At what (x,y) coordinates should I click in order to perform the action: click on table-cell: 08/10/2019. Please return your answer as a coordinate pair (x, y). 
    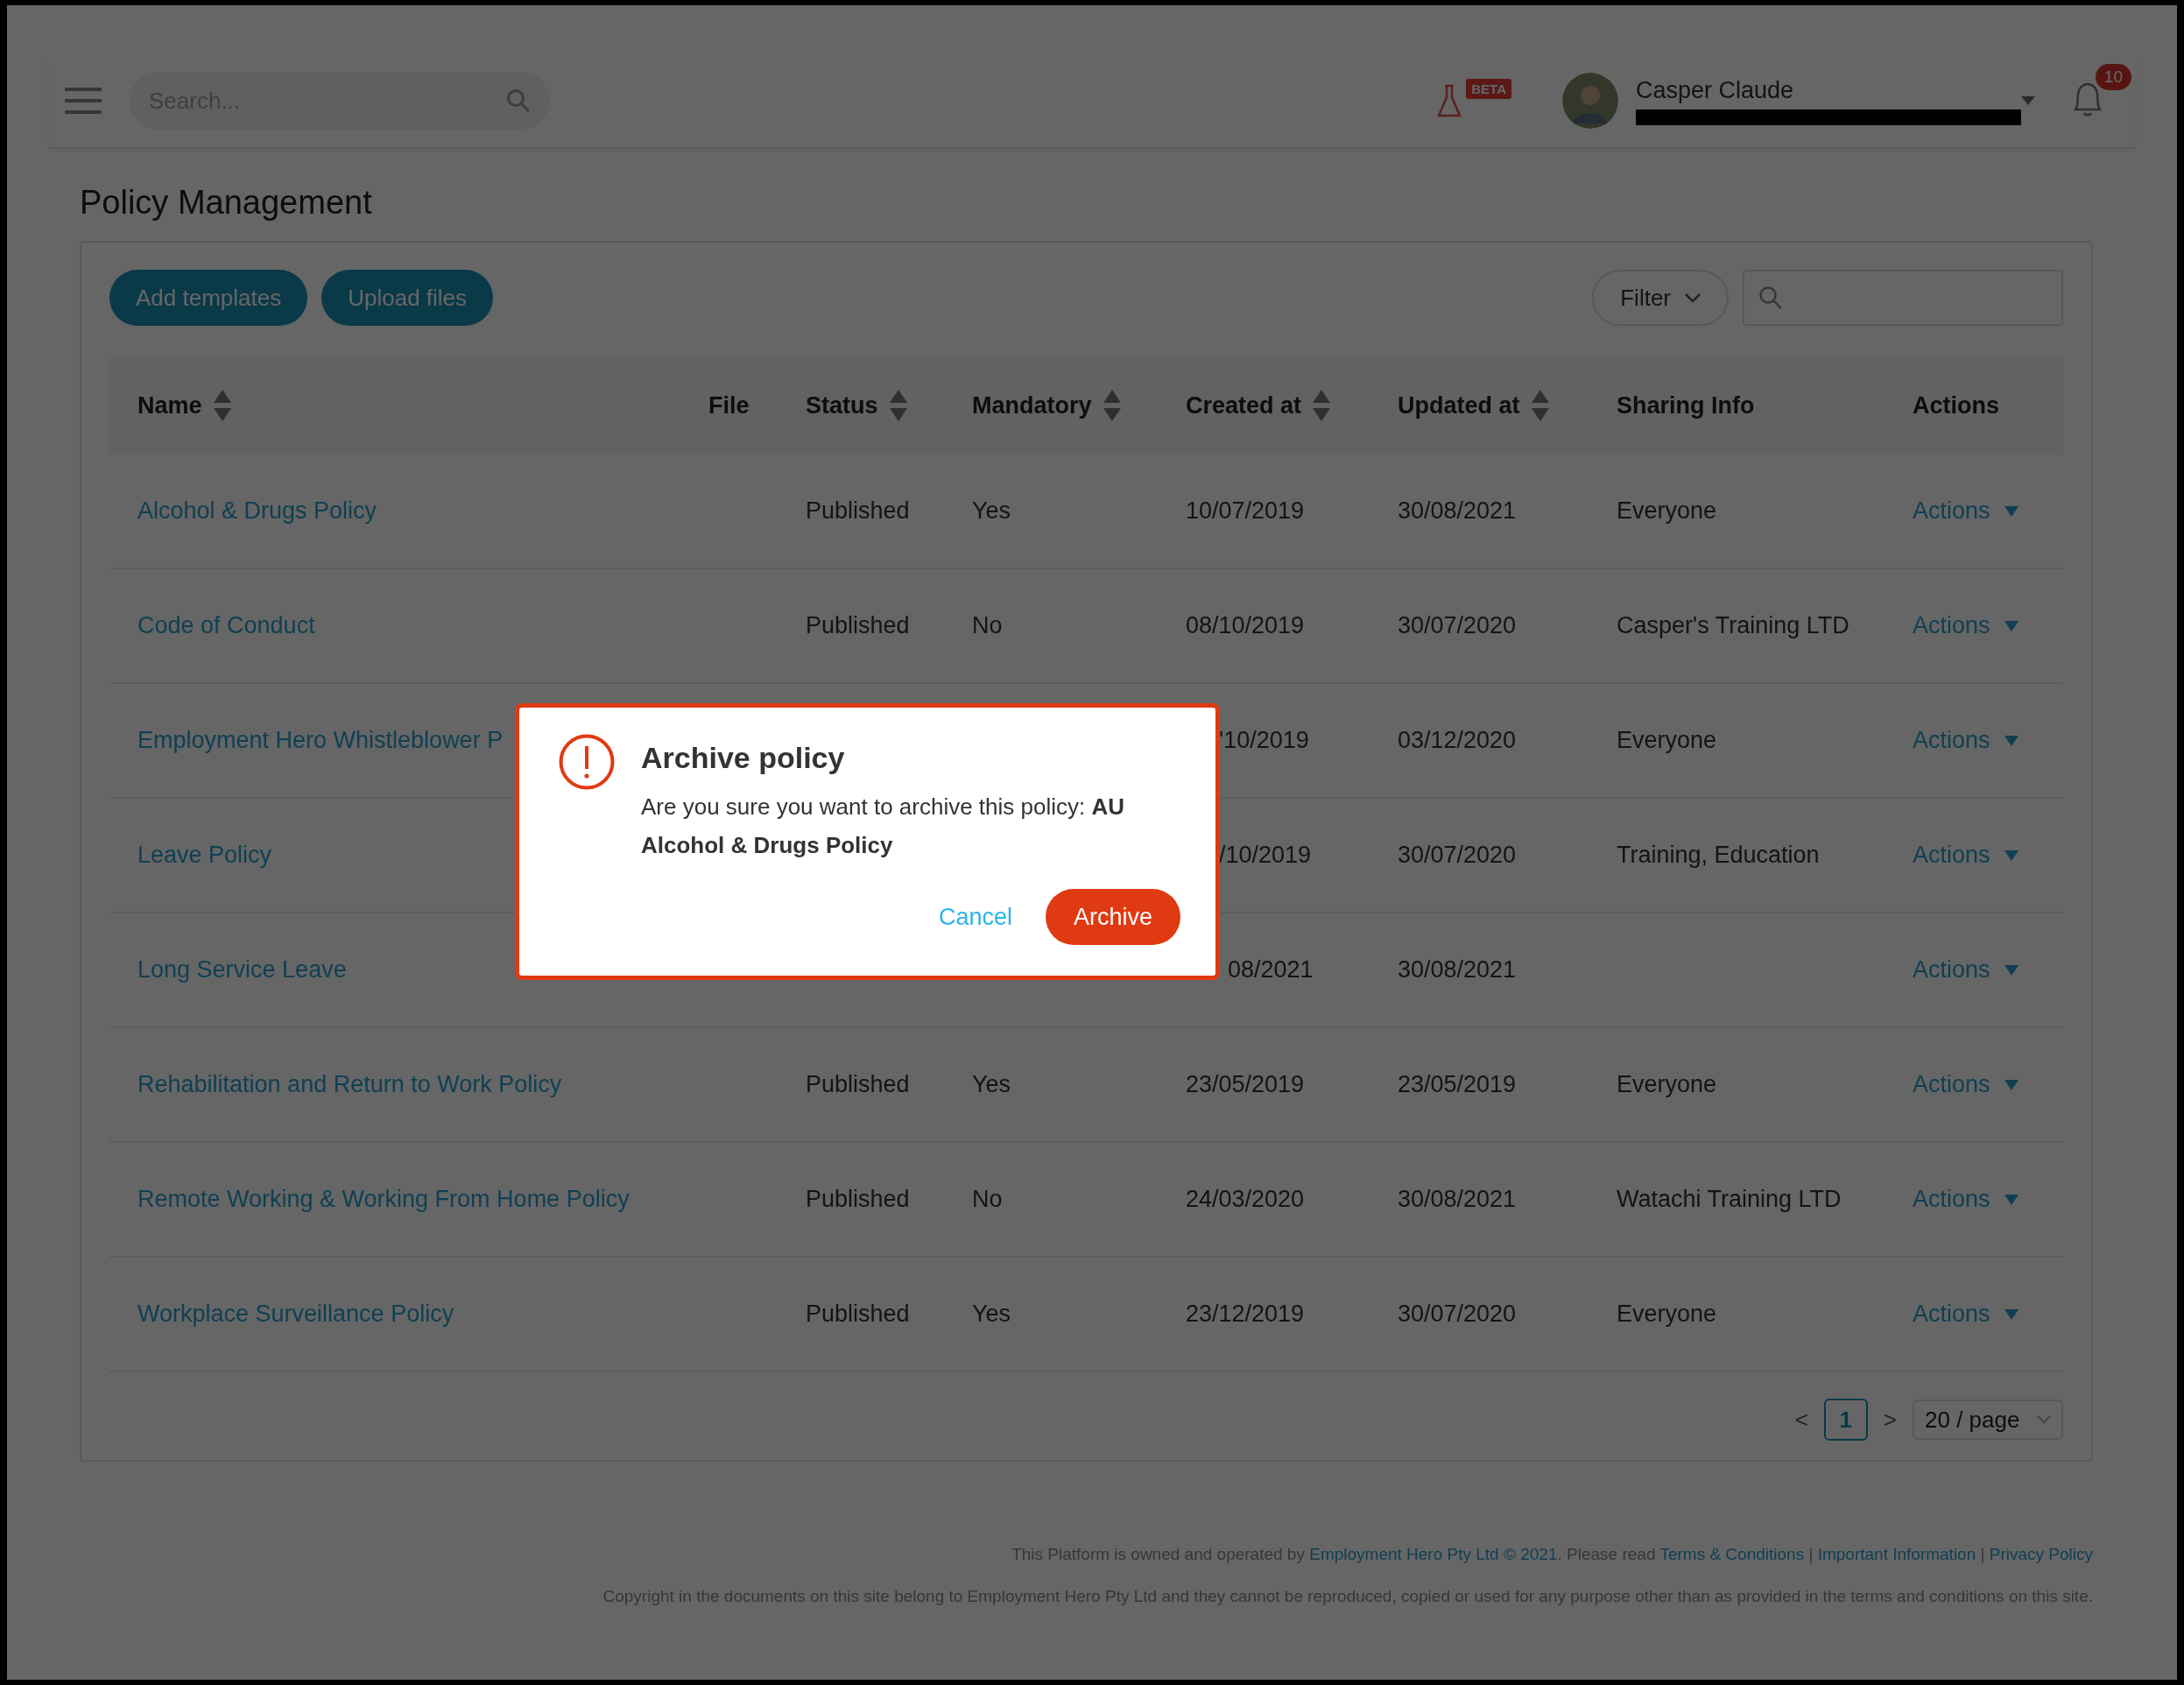
    Looking at the image, I should click on (1245, 625).